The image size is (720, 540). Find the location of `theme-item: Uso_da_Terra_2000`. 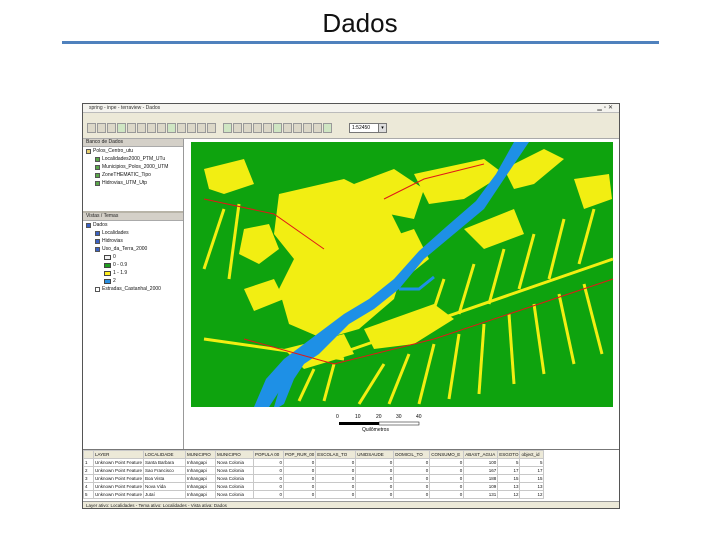

theme-item: Uso_da_Terra_2000 is located at coordinates (133, 249).